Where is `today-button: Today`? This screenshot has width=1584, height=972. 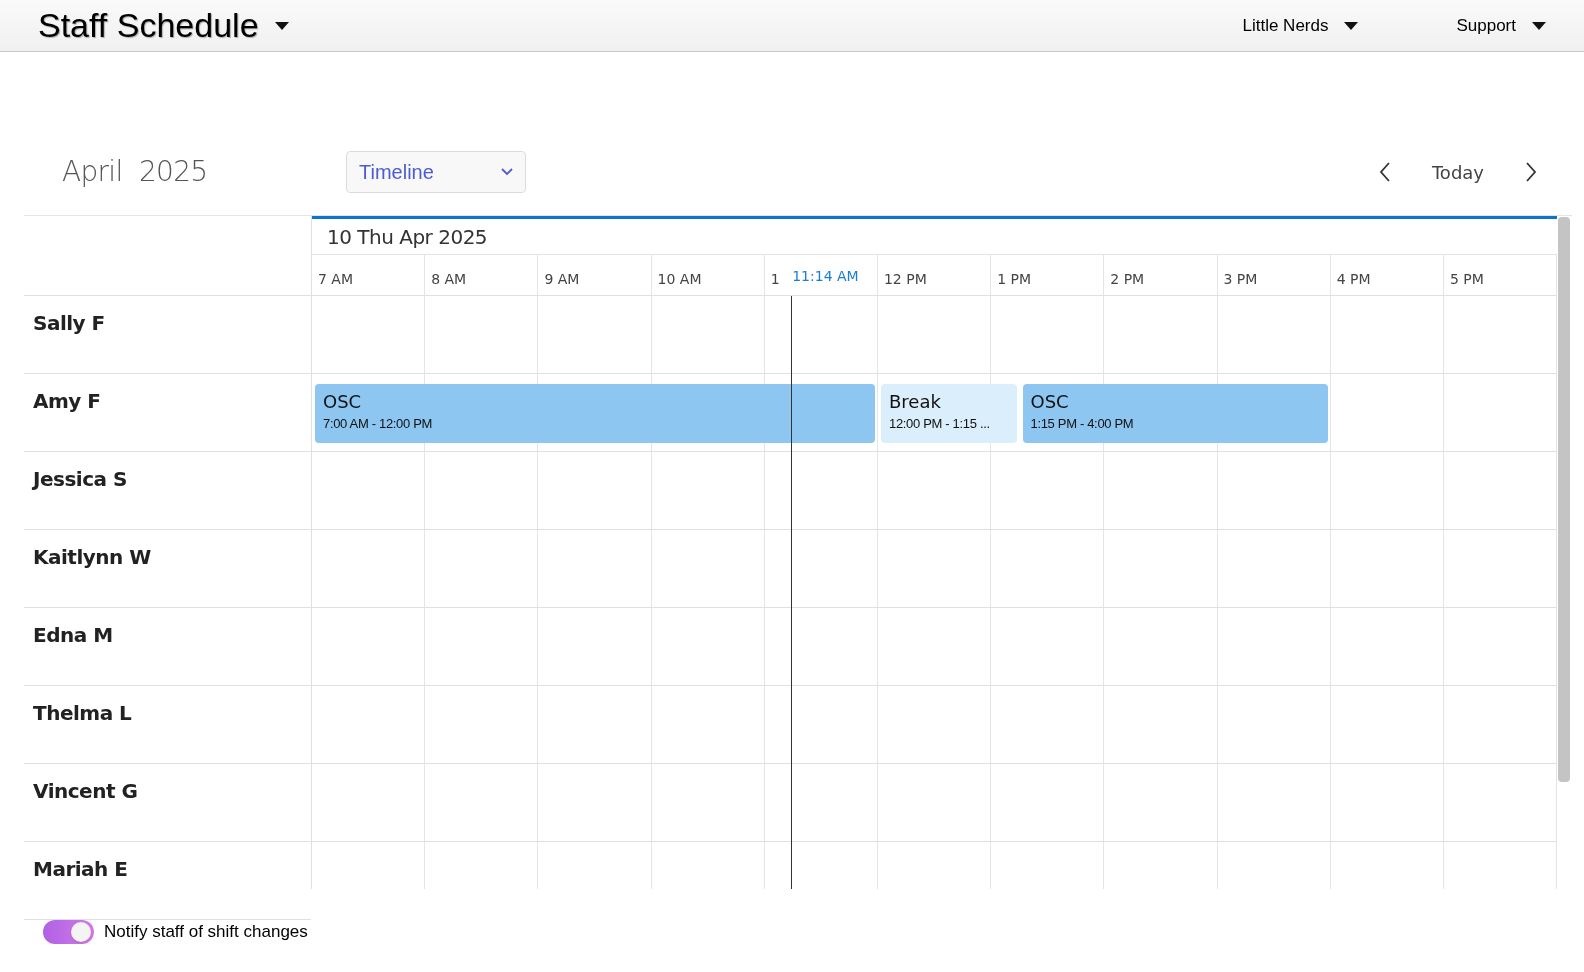
today-button: Today is located at coordinates (1457, 172).